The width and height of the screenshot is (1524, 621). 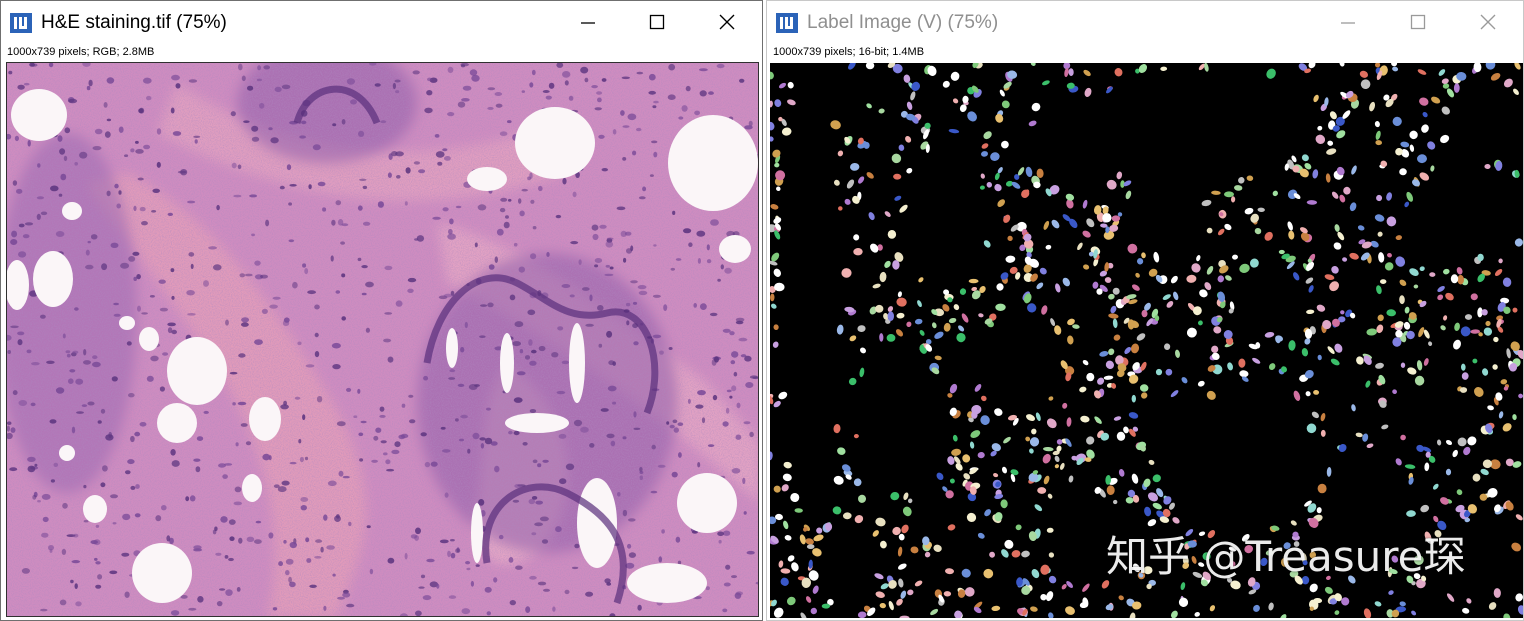 What do you see at coordinates (134, 22) in the screenshot?
I see `window-title: H&E staining.tif (75%)` at bounding box center [134, 22].